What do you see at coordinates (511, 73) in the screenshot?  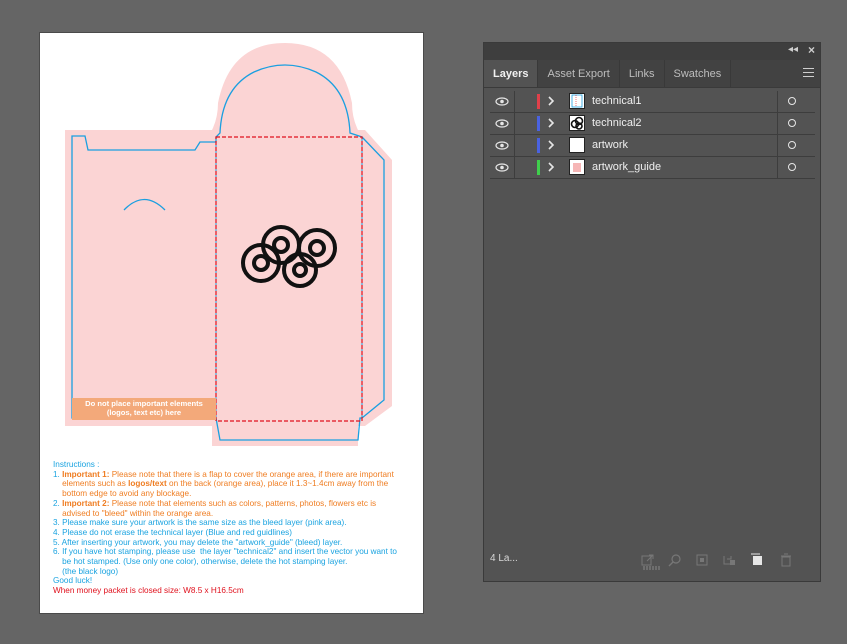 I see `tab-layers: Layers` at bounding box center [511, 73].